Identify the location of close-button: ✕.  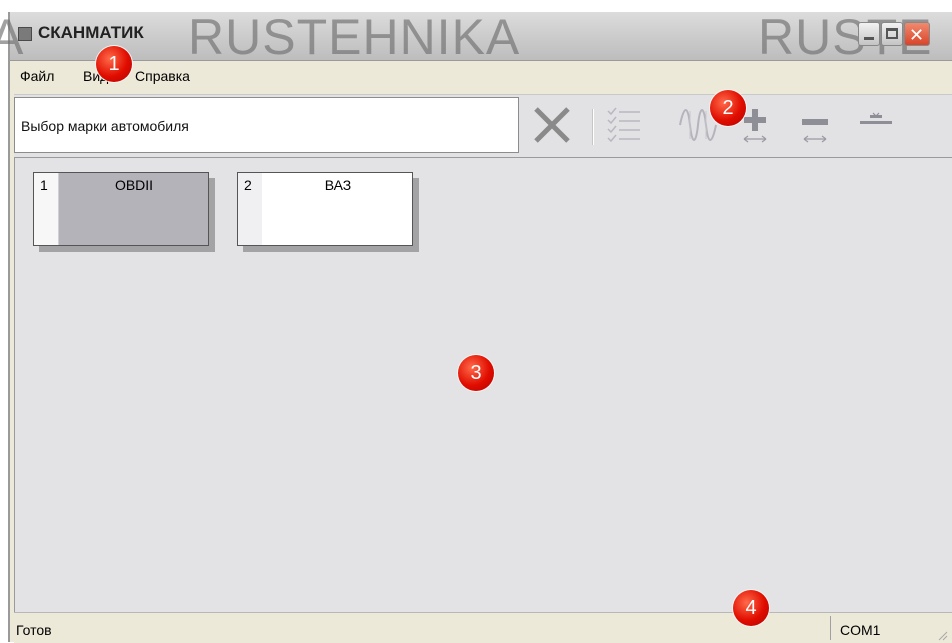
(917, 34).